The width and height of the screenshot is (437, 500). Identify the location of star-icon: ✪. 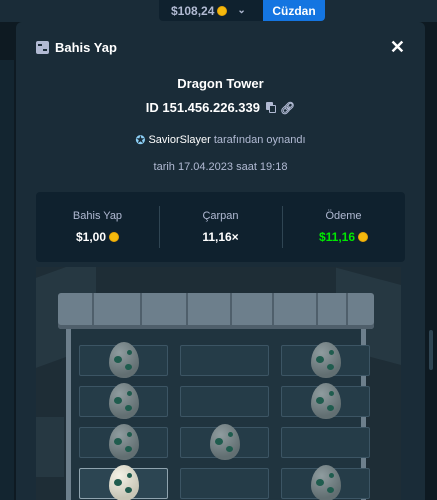
(140, 140).